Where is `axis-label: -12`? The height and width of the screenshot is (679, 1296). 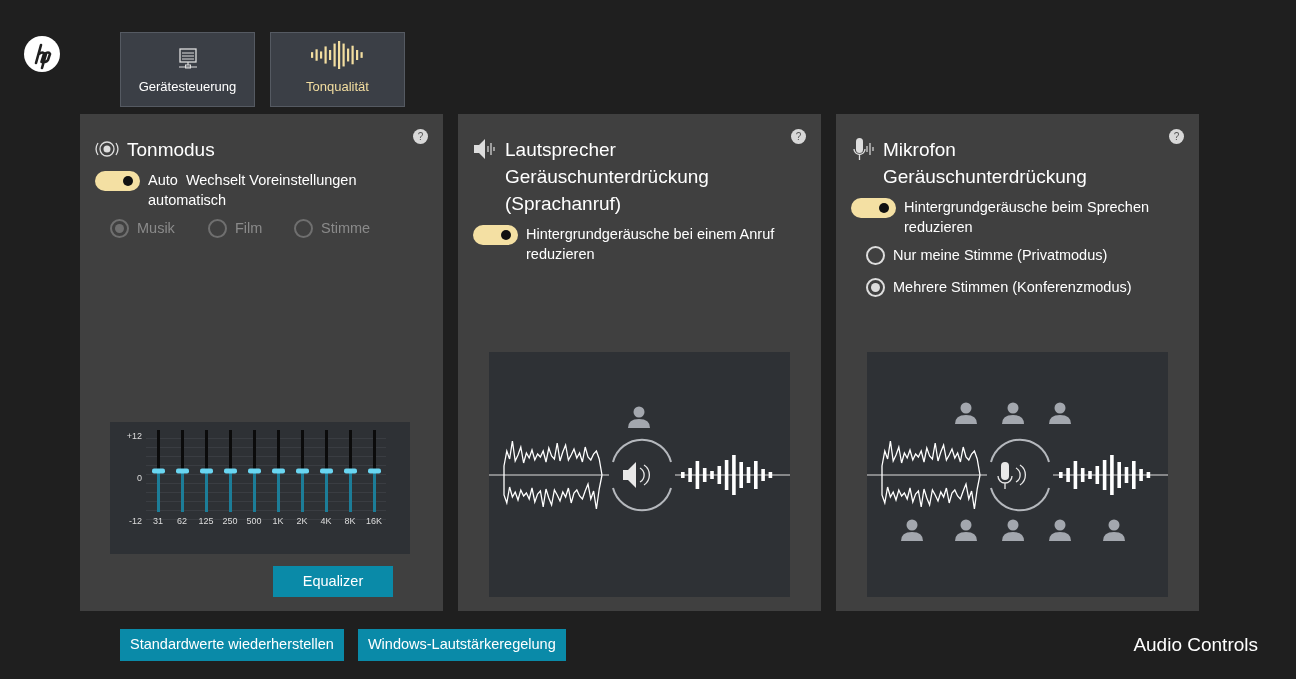 axis-label: -12 is located at coordinates (135, 521).